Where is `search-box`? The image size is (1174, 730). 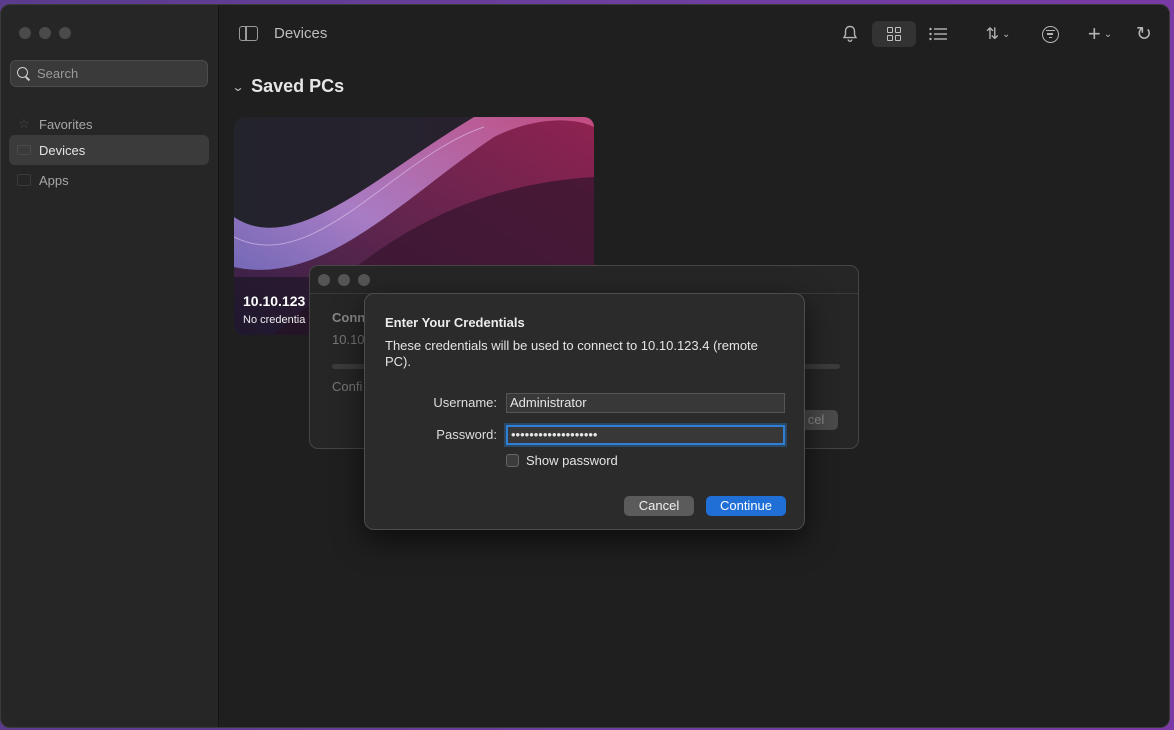 search-box is located at coordinates (109, 73).